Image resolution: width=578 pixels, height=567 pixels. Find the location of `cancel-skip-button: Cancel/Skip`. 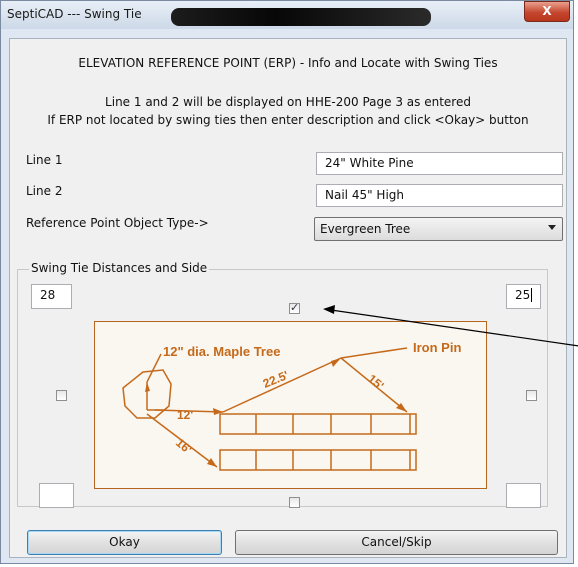

cancel-skip-button: Cancel/Skip is located at coordinates (396, 542).